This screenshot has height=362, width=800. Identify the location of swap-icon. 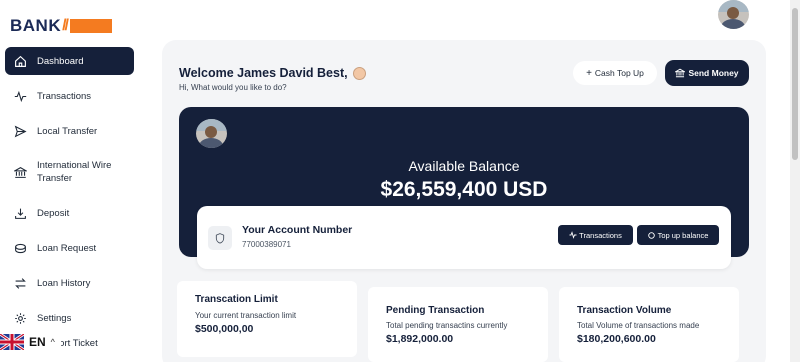
(20, 283).